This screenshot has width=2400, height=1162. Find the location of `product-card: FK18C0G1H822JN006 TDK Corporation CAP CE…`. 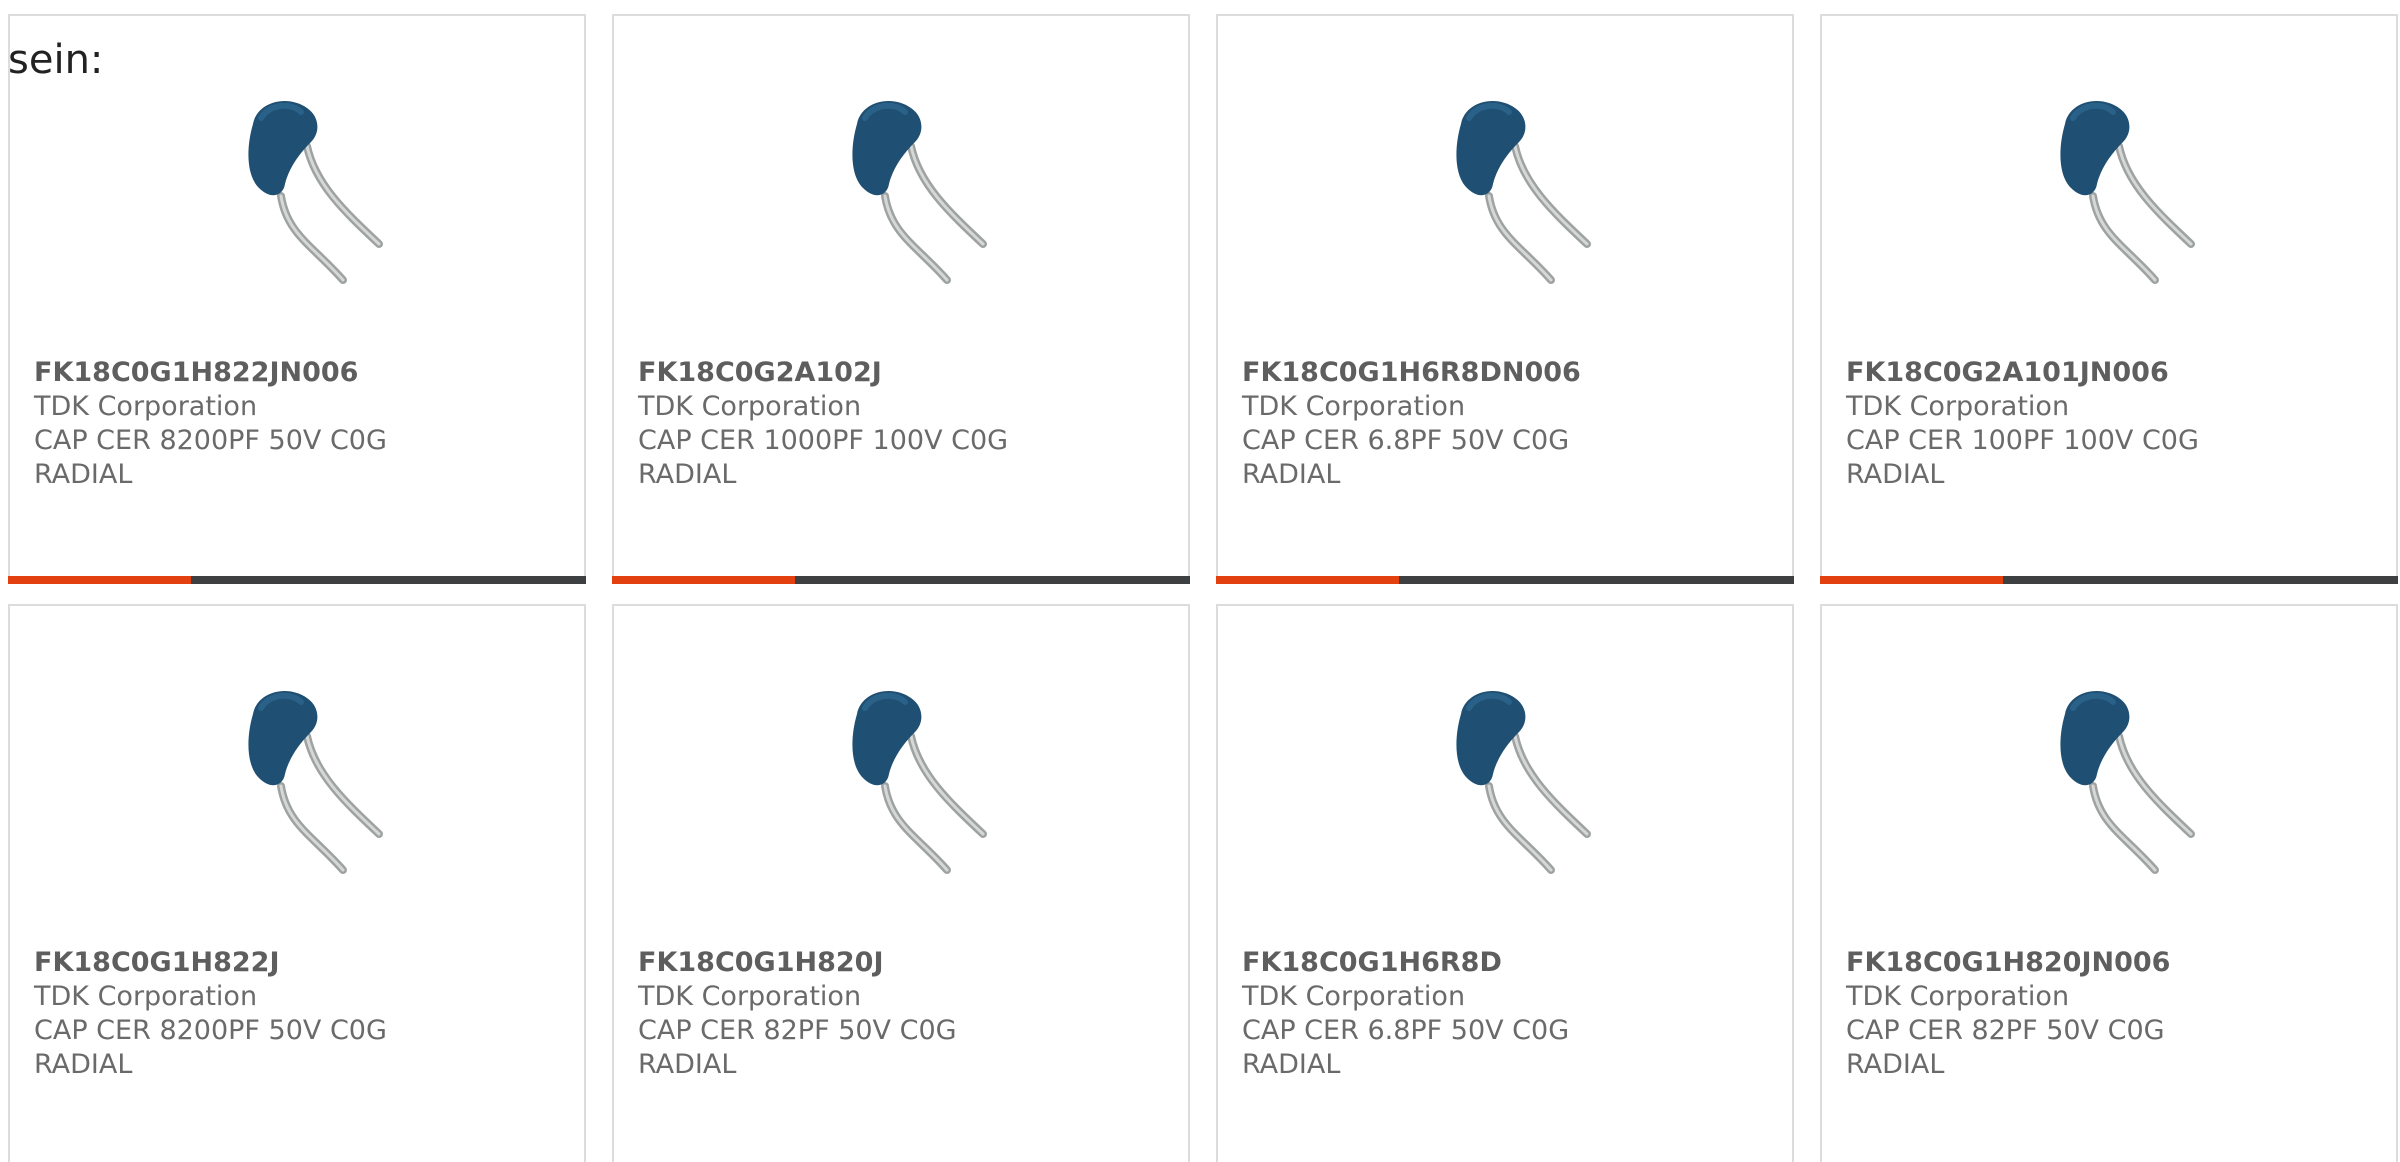

product-card: FK18C0G1H822JN006 TDK Corporation CAP CE… is located at coordinates (297, 299).